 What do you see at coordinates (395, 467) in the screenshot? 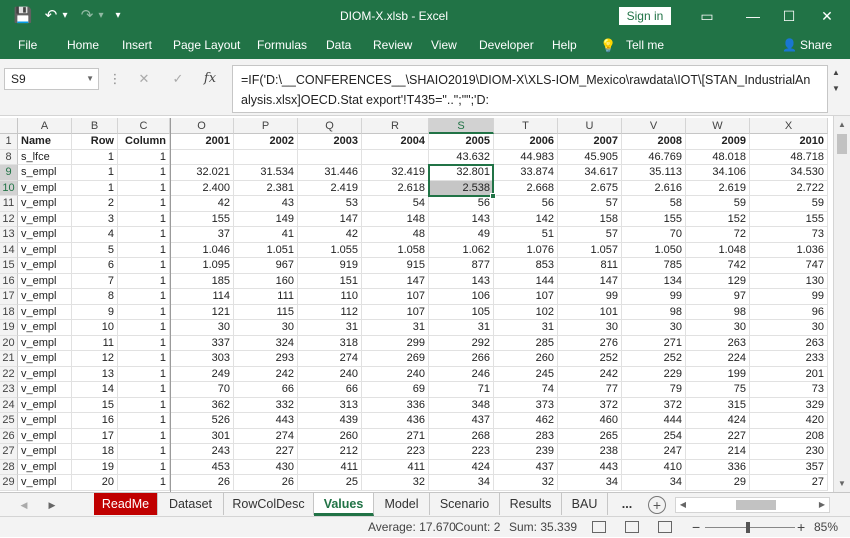
I see `table-cell: 411` at bounding box center [395, 467].